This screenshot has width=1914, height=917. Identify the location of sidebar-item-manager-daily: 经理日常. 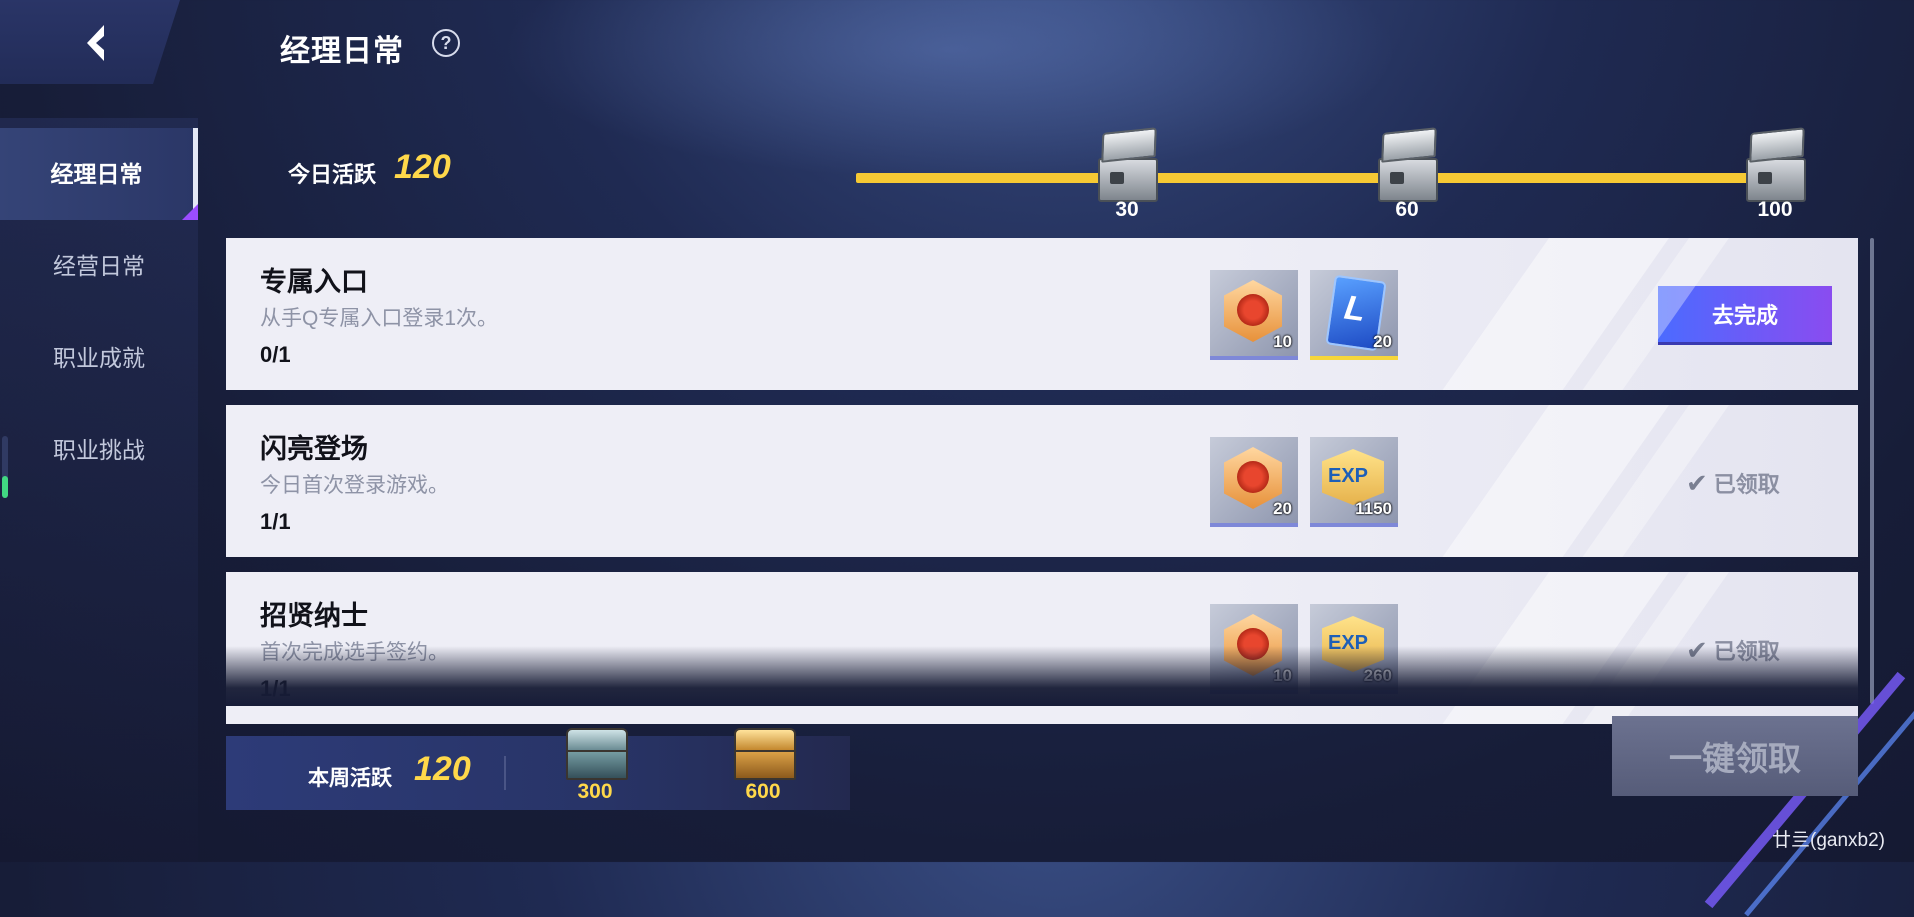
(99, 174).